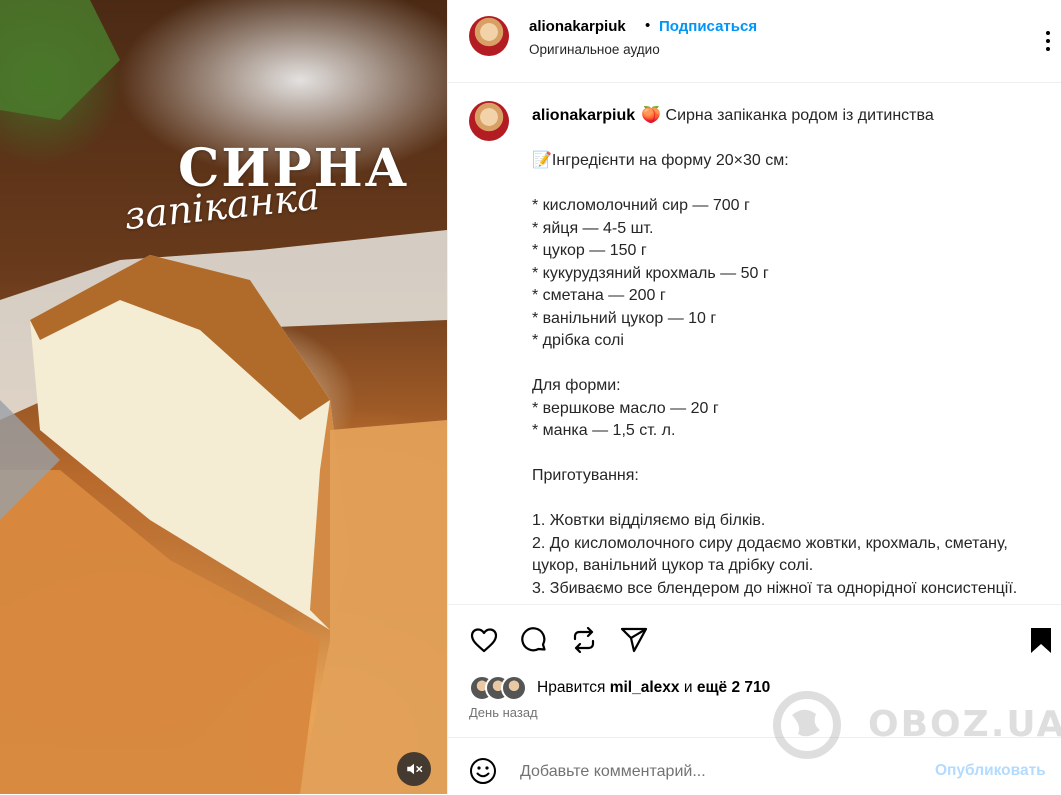  Describe the element at coordinates (599, 295) in the screenshot. I see `caption-line: * сметана — 200 г` at that location.